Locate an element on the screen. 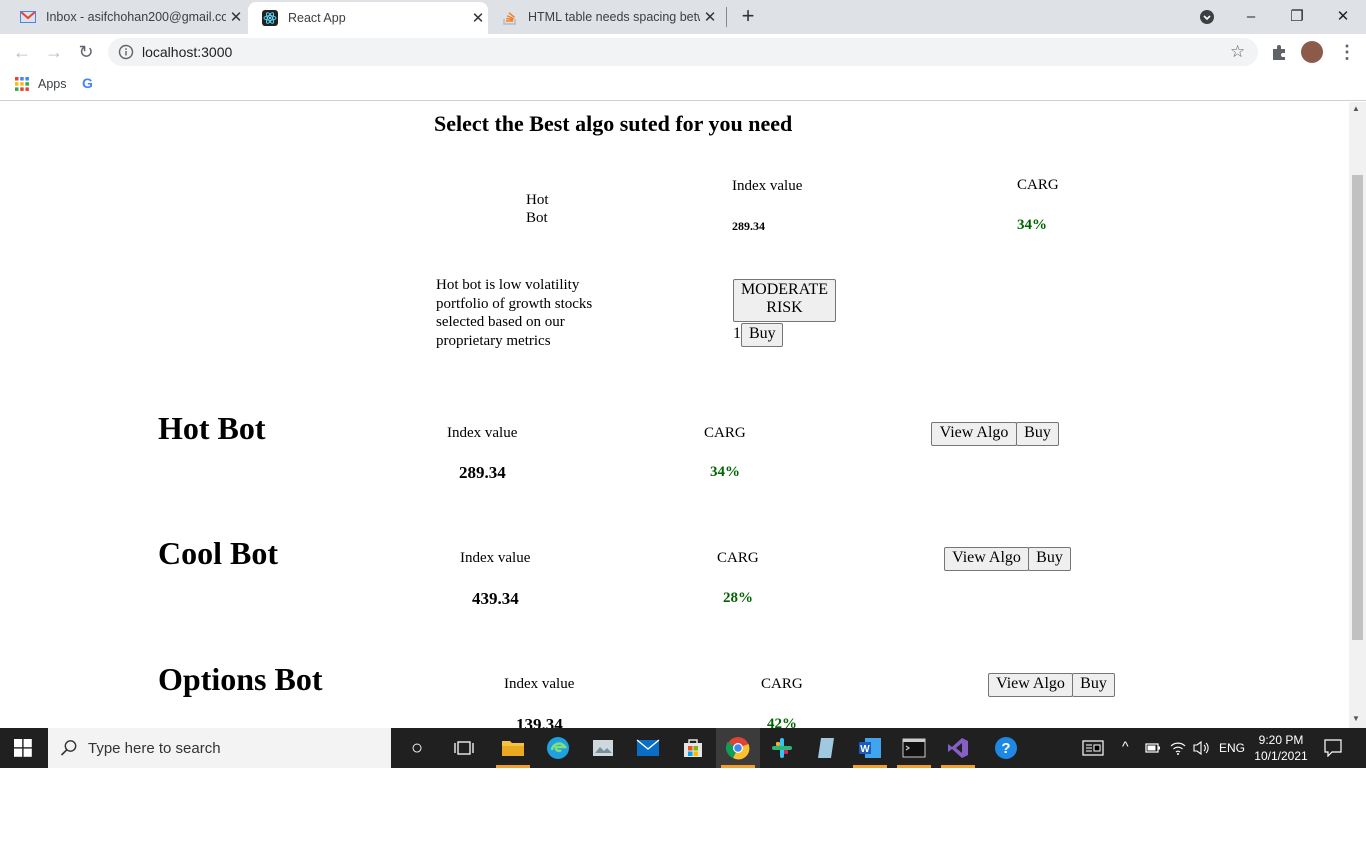 Image resolution: width=1366 pixels, height=857 pixels. news-widget-icon is located at coordinates (1093, 748).